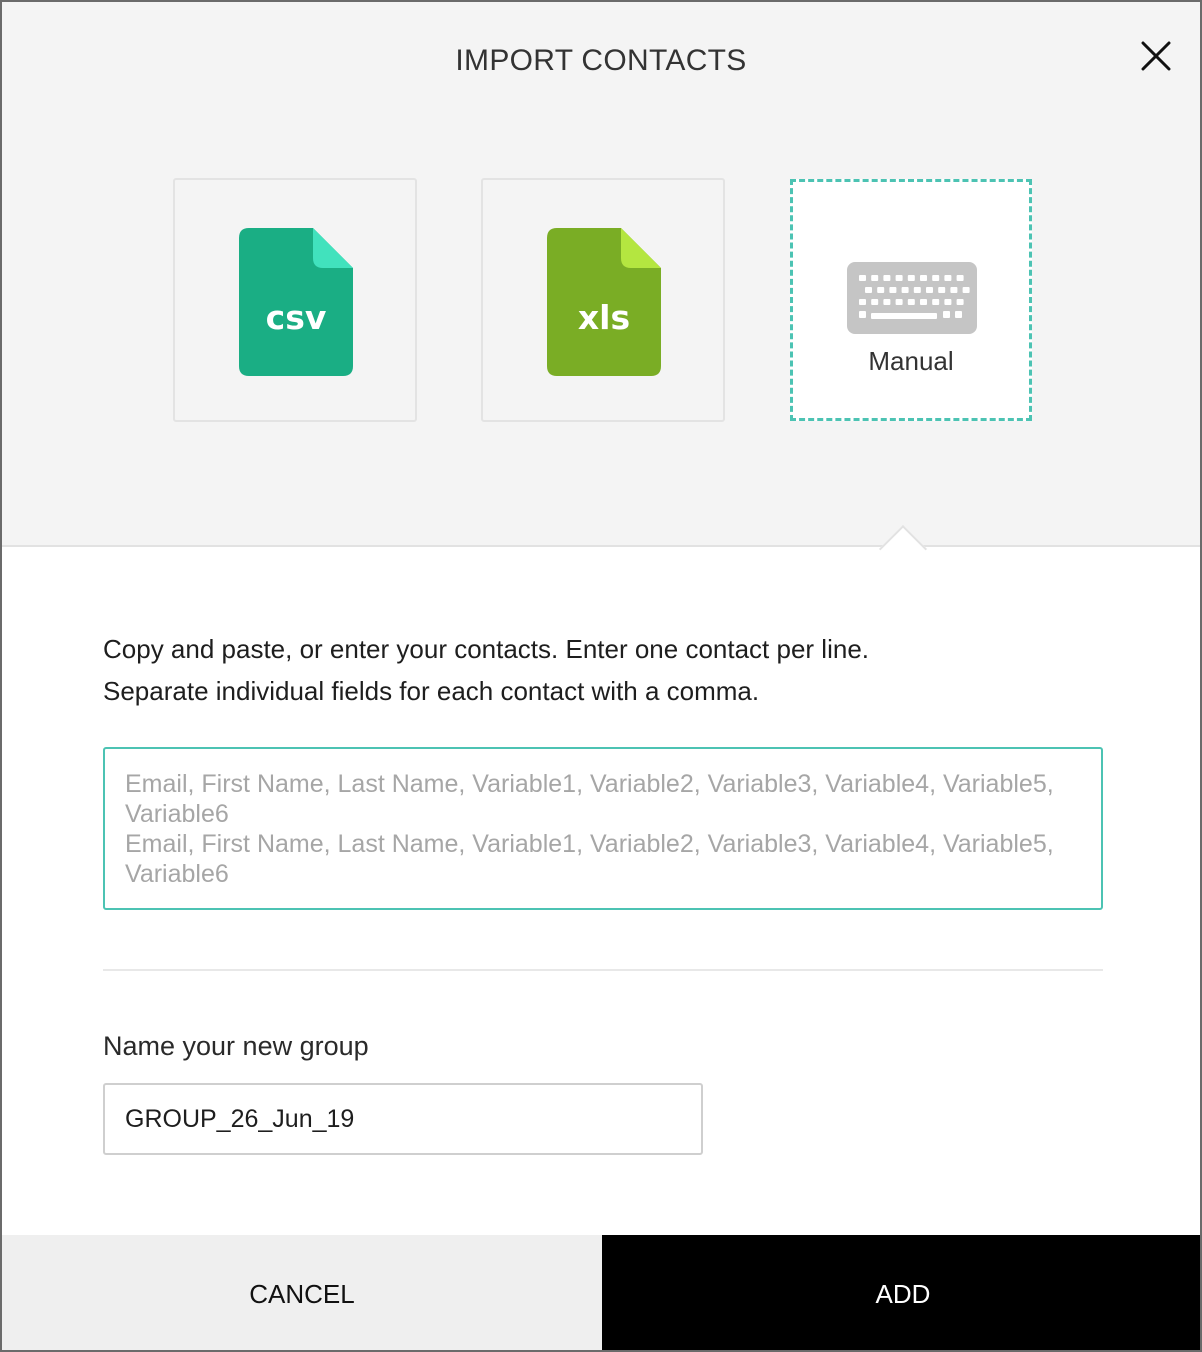 Image resolution: width=1202 pixels, height=1352 pixels. I want to click on group-name-label: Name your new group, so click(236, 1046).